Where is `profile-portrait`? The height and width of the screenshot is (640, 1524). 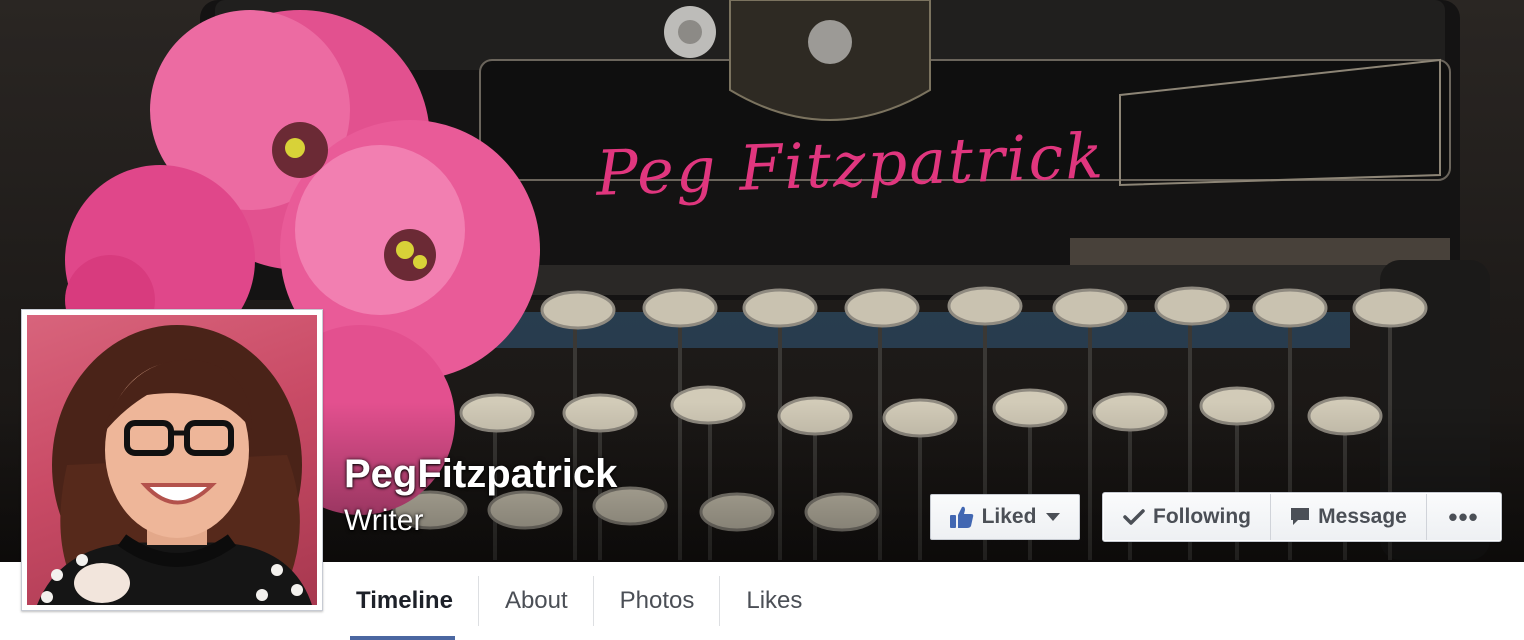 profile-portrait is located at coordinates (174, 465).